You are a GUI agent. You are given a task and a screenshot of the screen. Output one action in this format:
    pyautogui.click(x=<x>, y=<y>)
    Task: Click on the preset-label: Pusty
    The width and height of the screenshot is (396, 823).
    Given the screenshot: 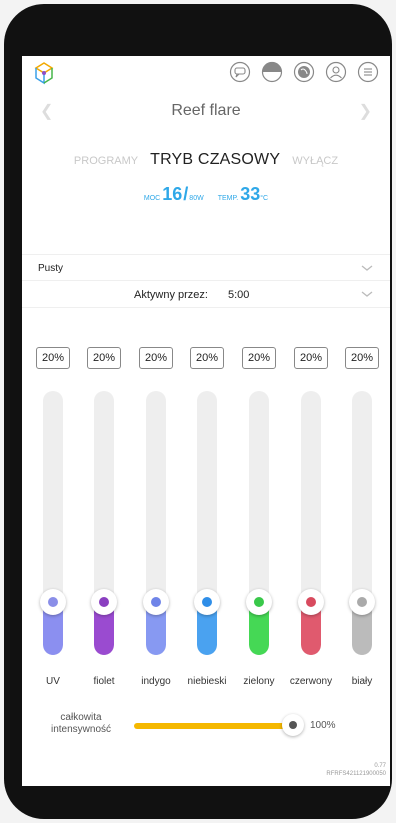 What is the action you would take?
    pyautogui.click(x=51, y=268)
    